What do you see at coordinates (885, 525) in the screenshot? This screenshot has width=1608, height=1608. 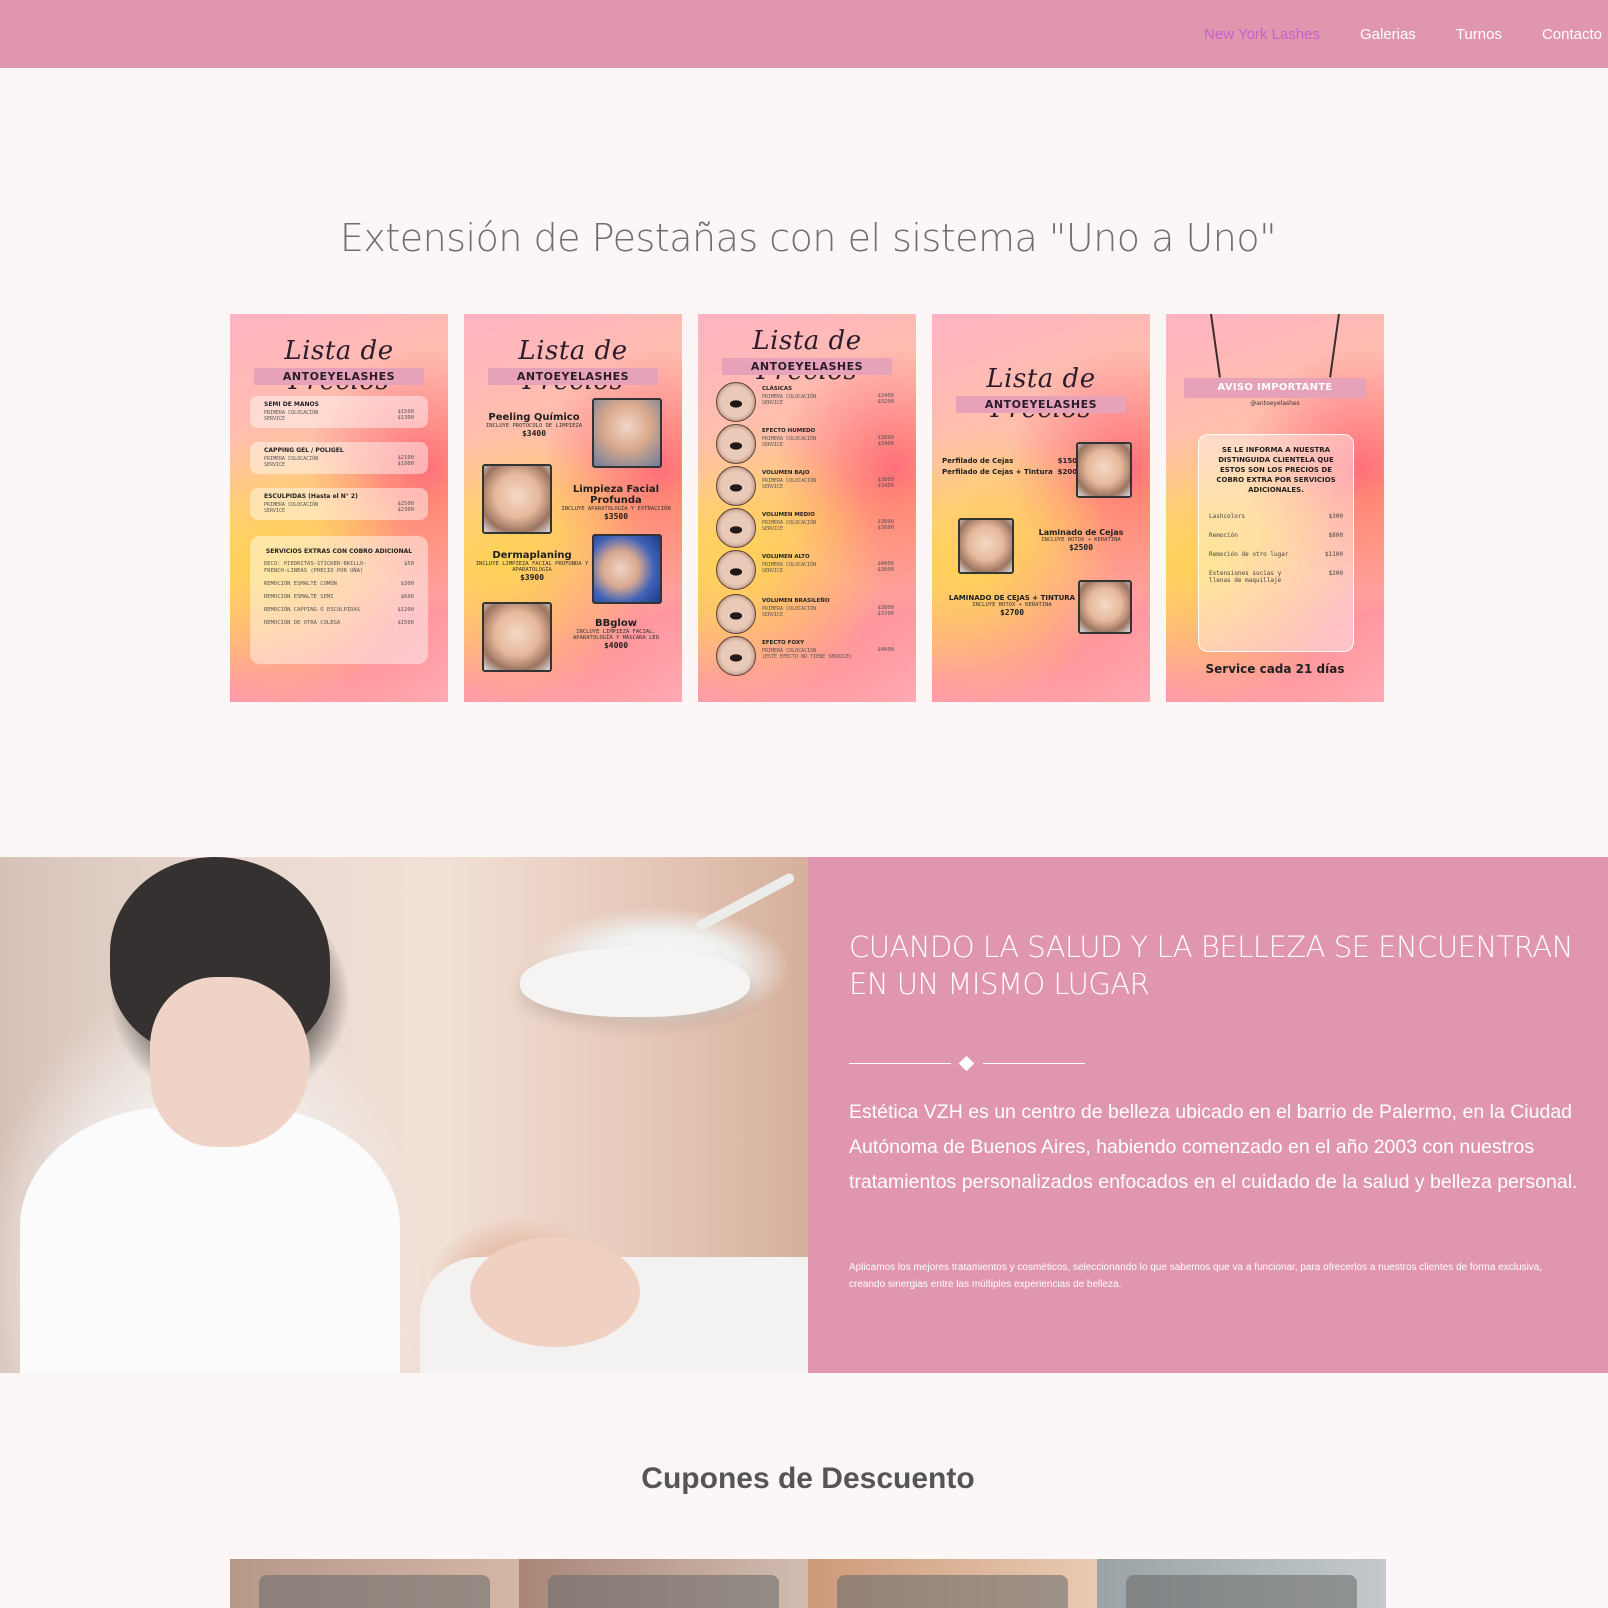 I see `lash-row-price: $3800 $3600` at bounding box center [885, 525].